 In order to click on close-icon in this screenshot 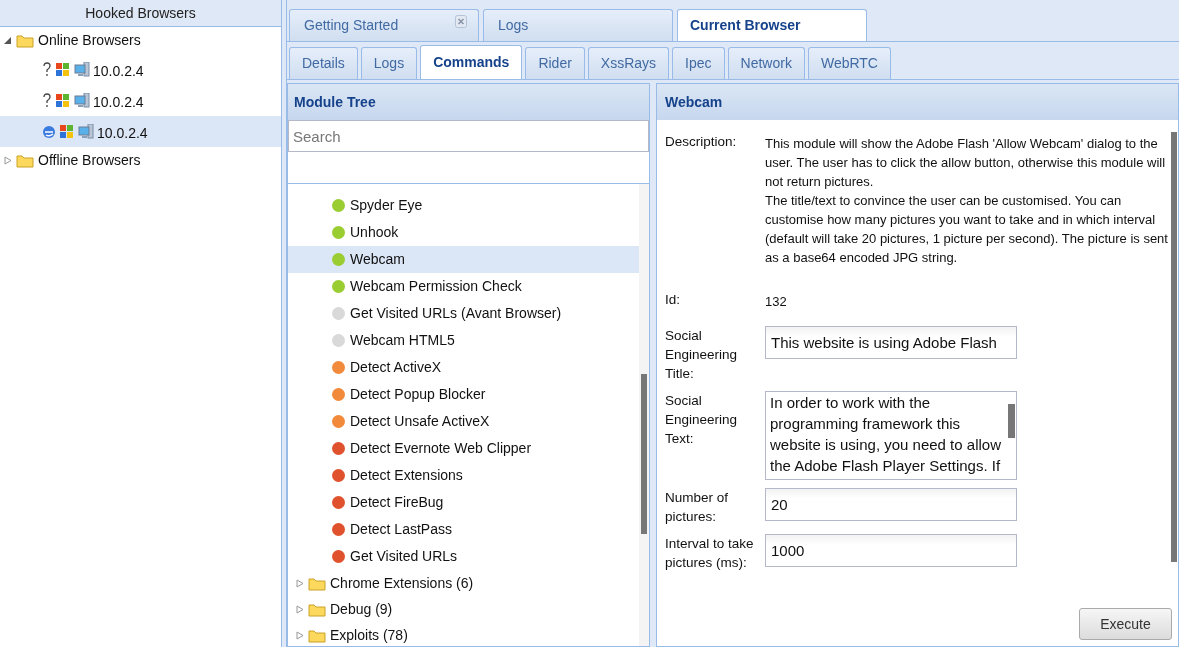, I will do `click(461, 21)`.